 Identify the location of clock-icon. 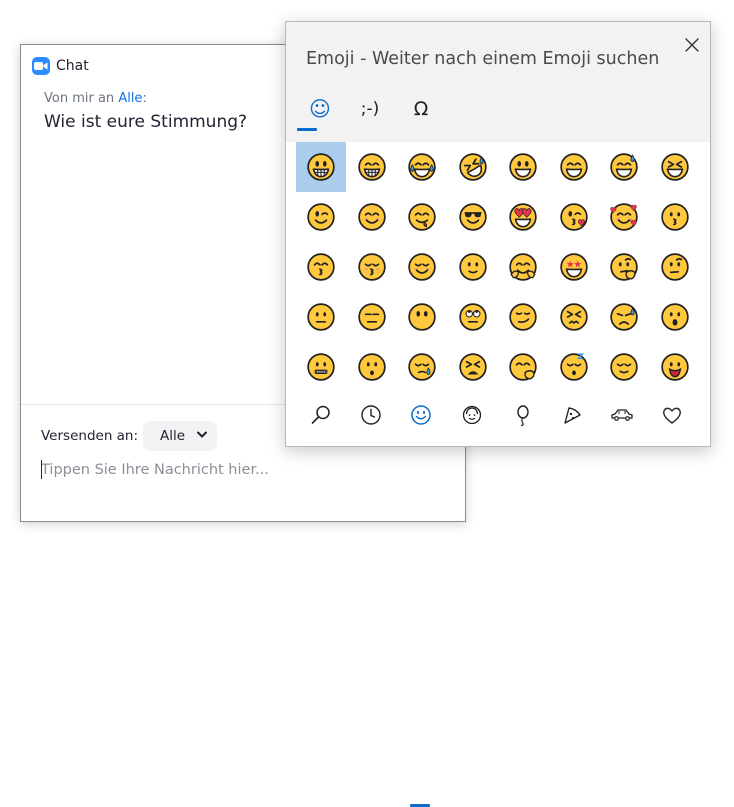
(371, 415).